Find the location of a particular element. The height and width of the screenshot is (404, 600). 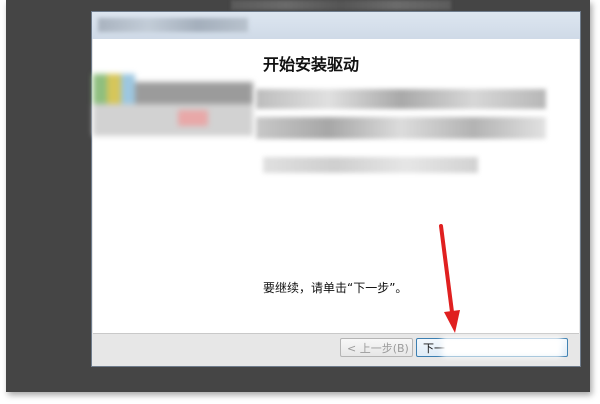

blurred-next-button-text is located at coordinates (502, 347).